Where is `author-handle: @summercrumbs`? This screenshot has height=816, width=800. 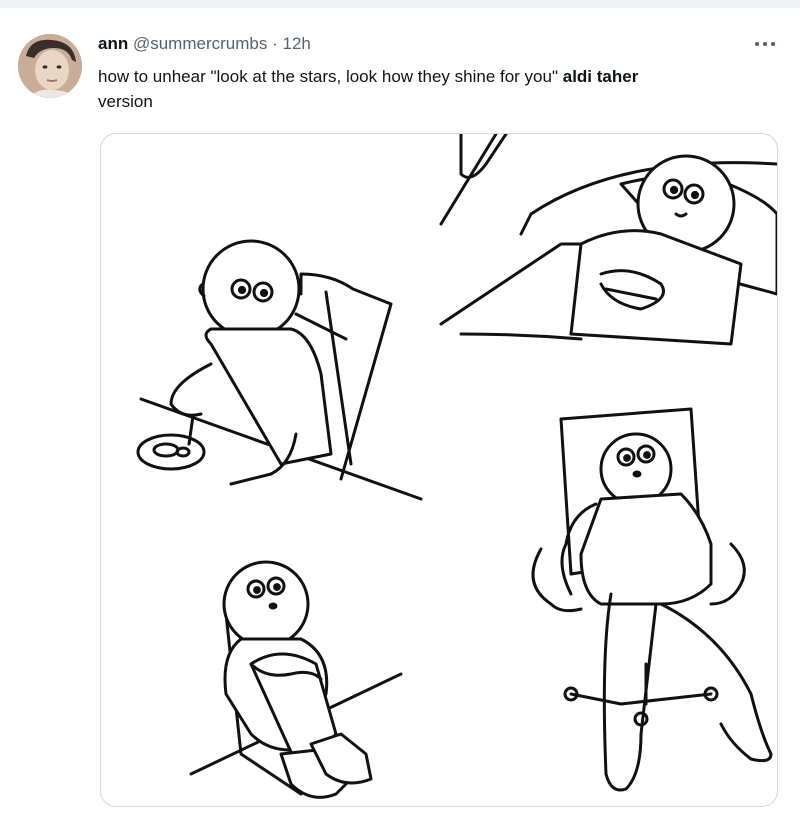
author-handle: @summercrumbs is located at coordinates (200, 43).